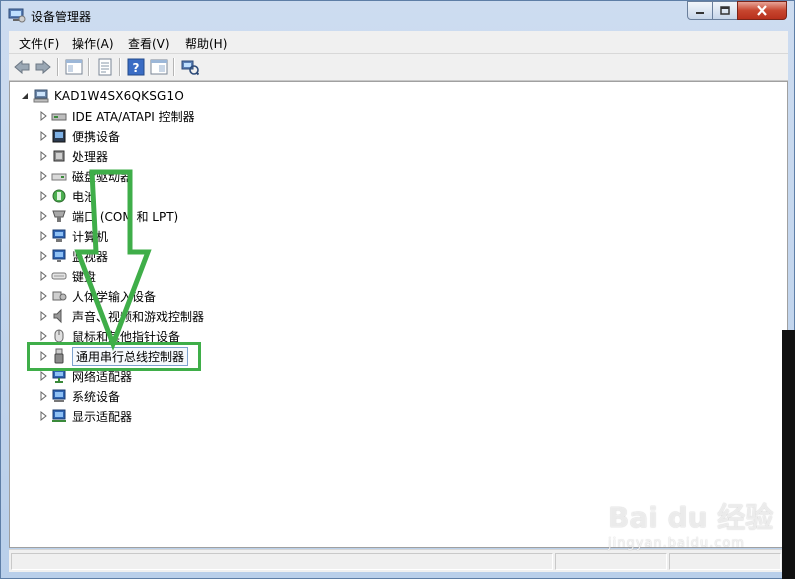 Image resolution: width=795 pixels, height=579 pixels. What do you see at coordinates (113, 260) in the screenshot?
I see `annotation-arrow` at bounding box center [113, 260].